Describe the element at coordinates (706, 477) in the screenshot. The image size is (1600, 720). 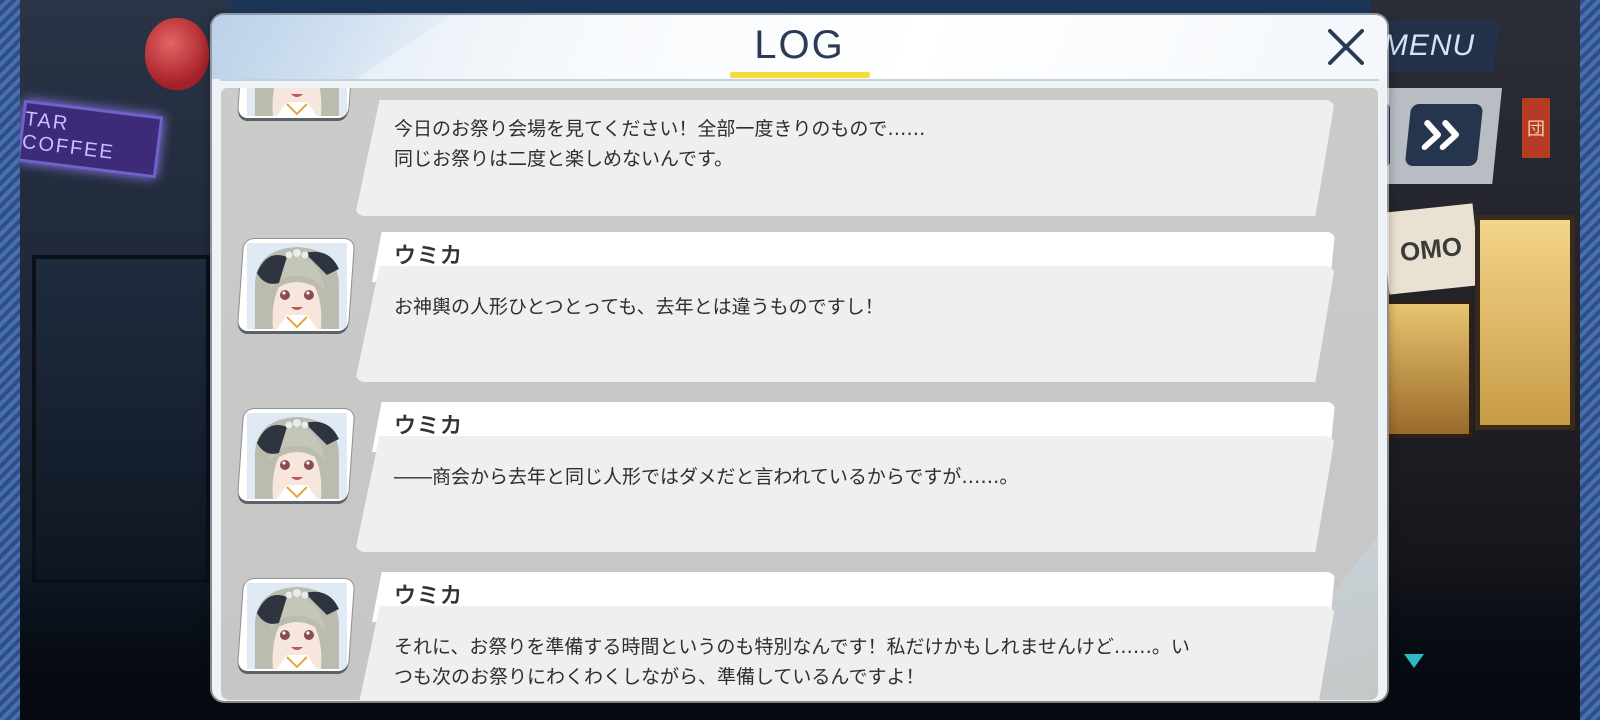
I see `message-text: ――商会から去年と同じ人形ではダメだと言われているからですが……。` at that location.